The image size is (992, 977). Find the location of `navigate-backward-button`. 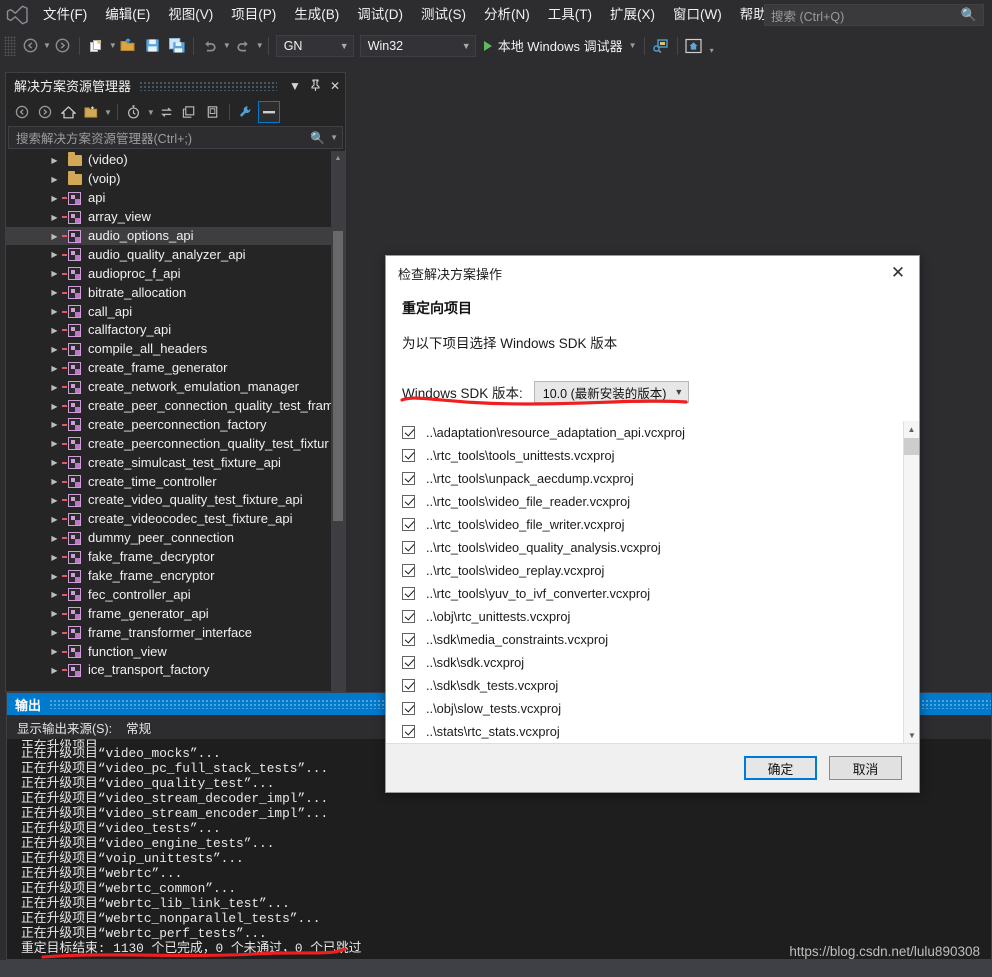

navigate-backward-button is located at coordinates (30, 46).